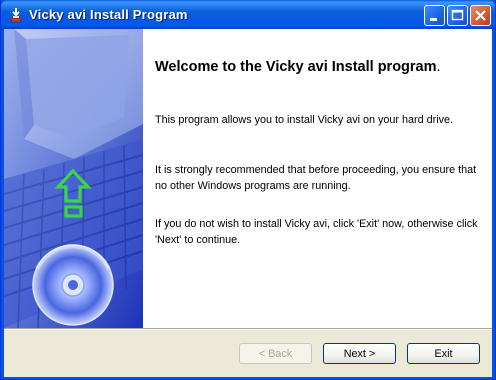  I want to click on exit-button: Exit, so click(443, 353).